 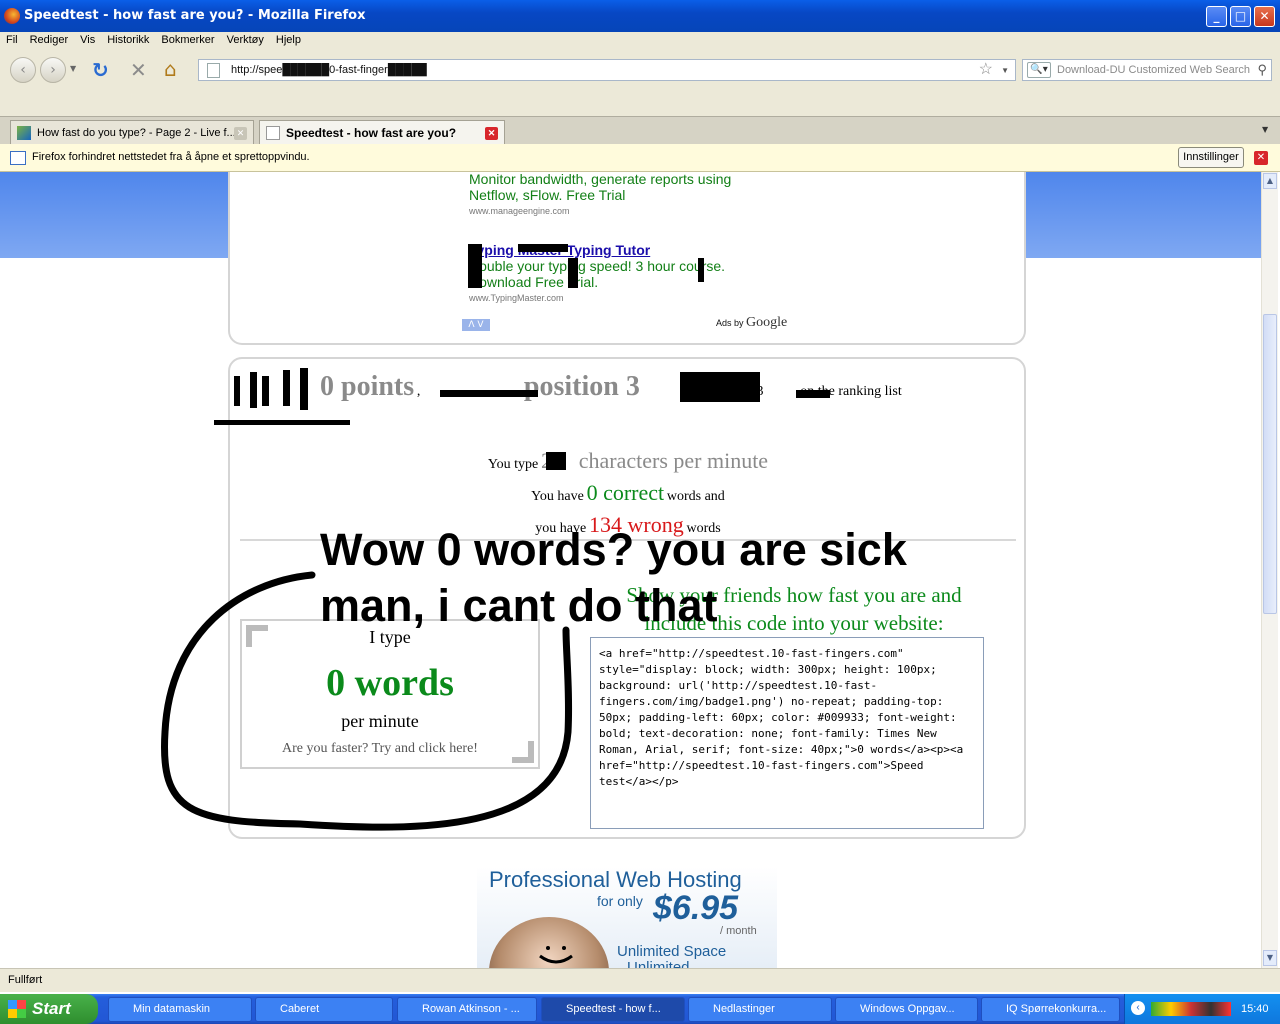 I want to click on search-placeholder: Download-DU Customized Web Search, so click(x=1153, y=70).